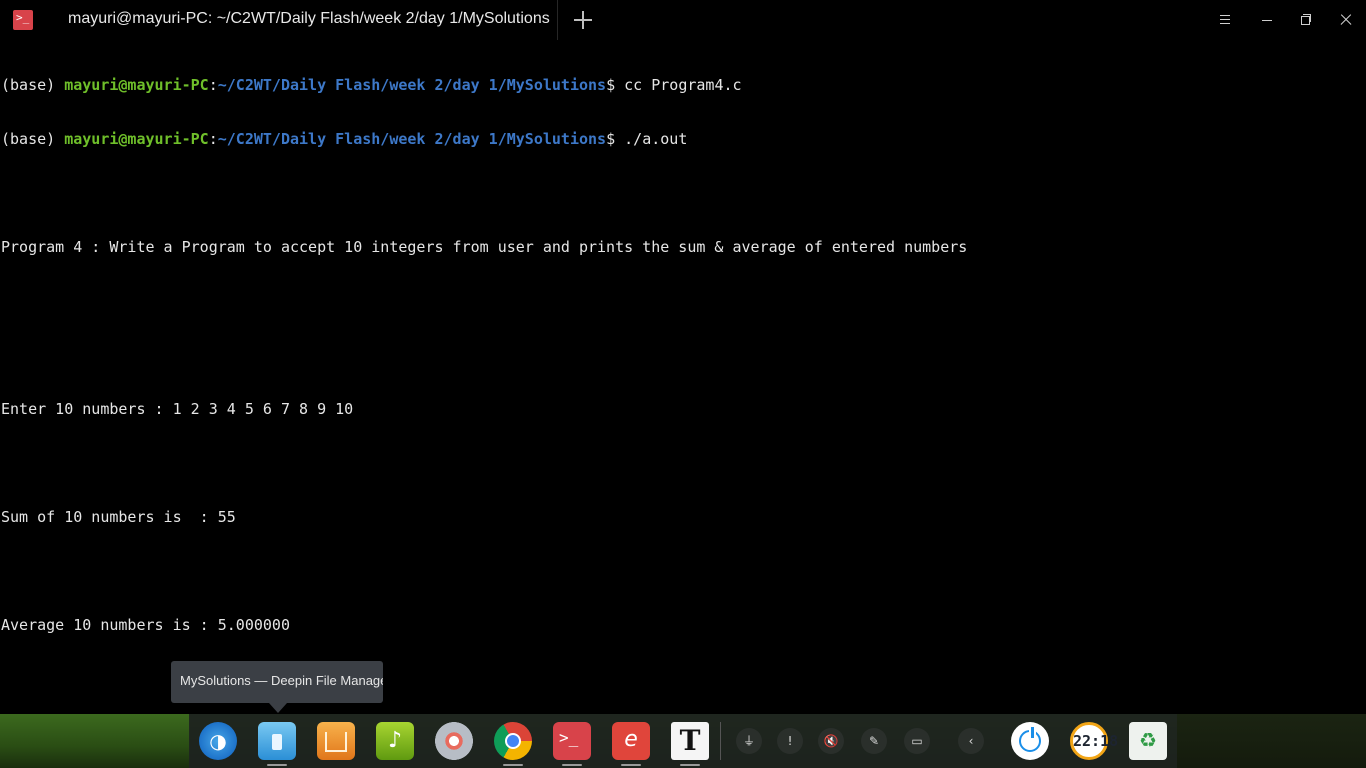 Image resolution: width=1366 pixels, height=768 pixels. I want to click on chrome-icon, so click(513, 741).